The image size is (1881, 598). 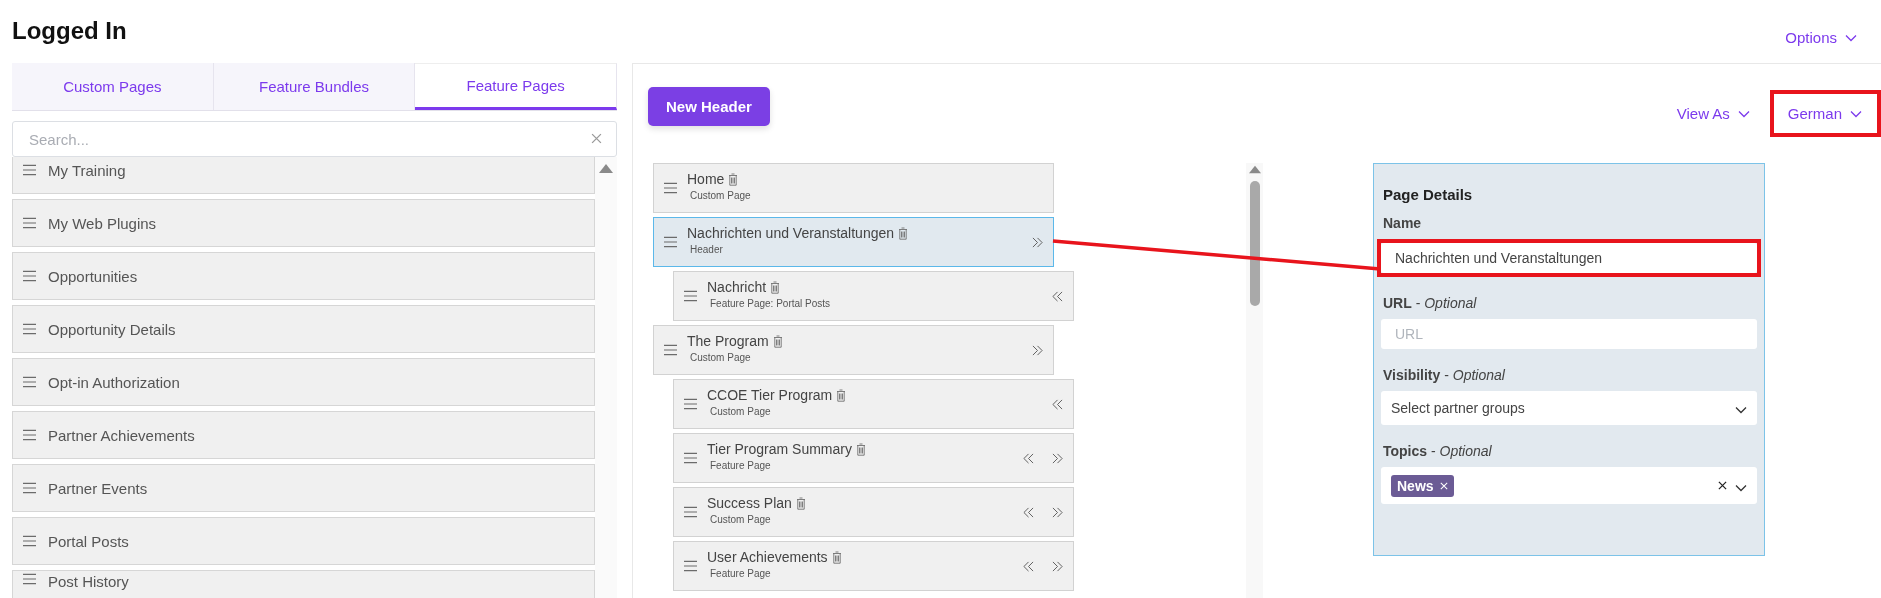 I want to click on item-title: The Program, so click(x=728, y=341).